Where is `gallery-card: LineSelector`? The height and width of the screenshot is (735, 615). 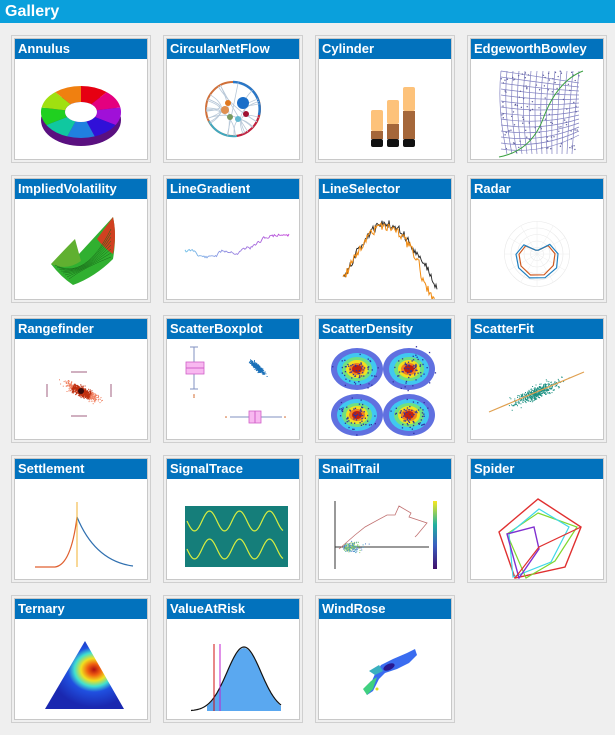
gallery-card: LineSelector is located at coordinates (385, 239).